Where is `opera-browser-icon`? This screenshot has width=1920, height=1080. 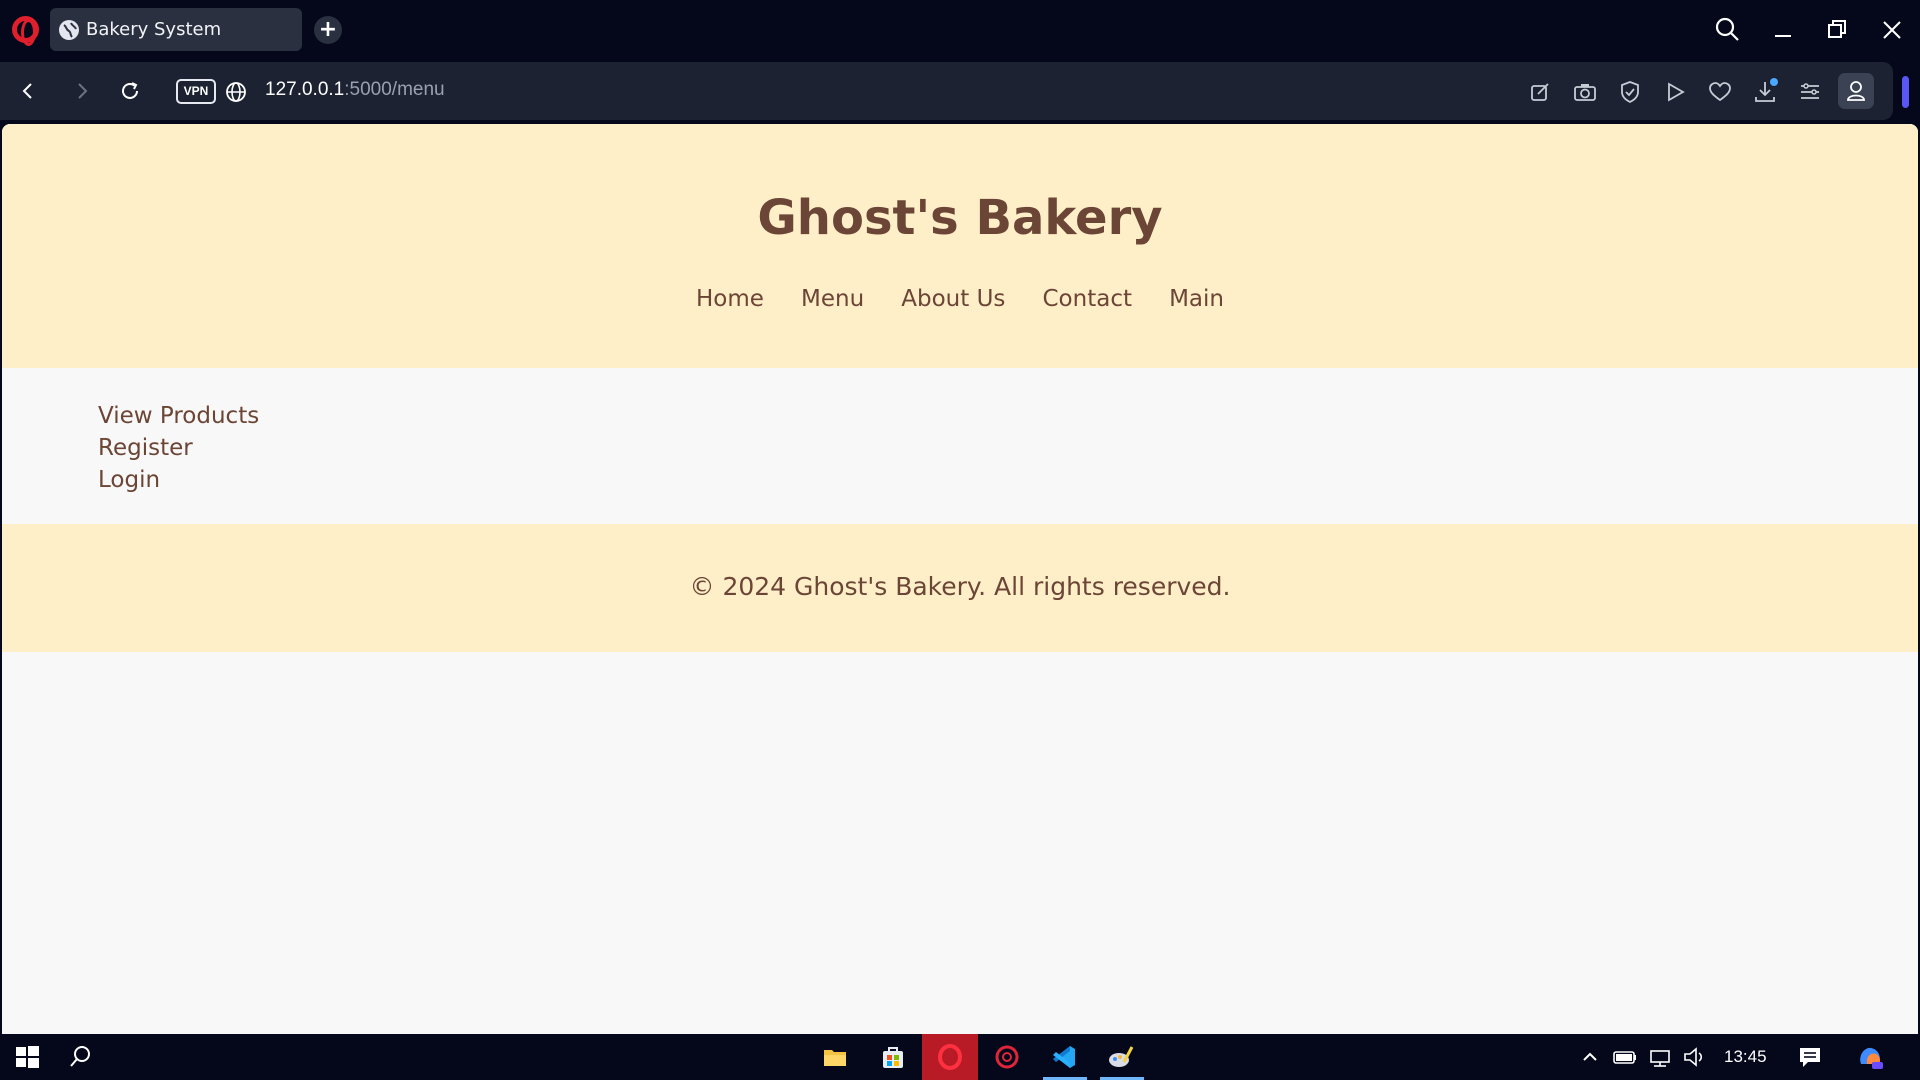
opera-browser-icon is located at coordinates (950, 1057).